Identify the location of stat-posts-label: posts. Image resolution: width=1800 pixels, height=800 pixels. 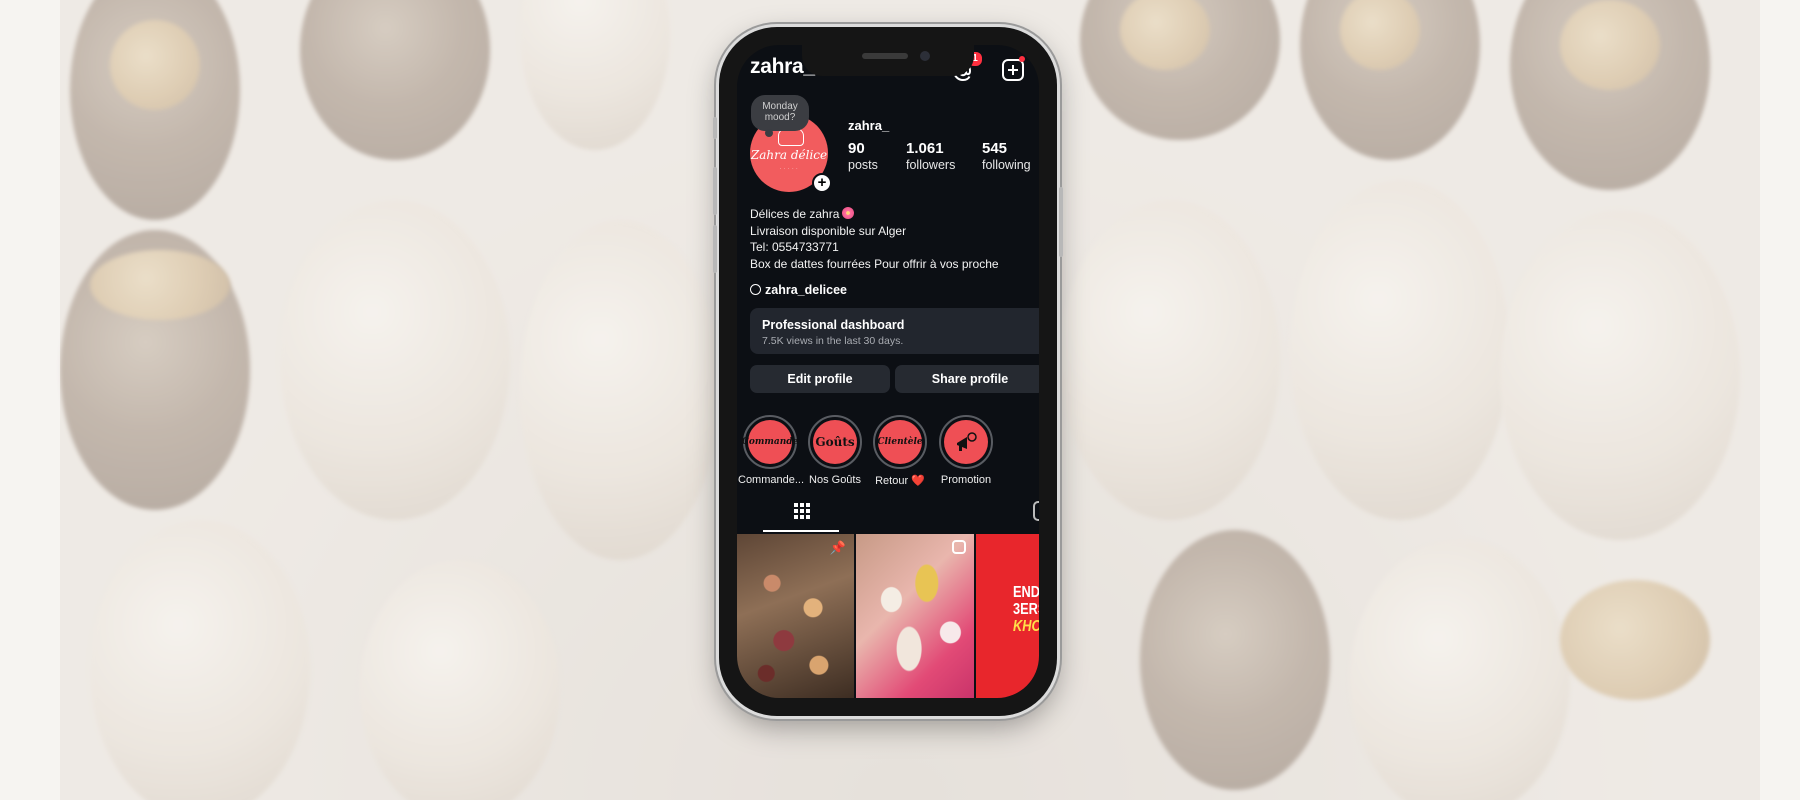
(863, 165).